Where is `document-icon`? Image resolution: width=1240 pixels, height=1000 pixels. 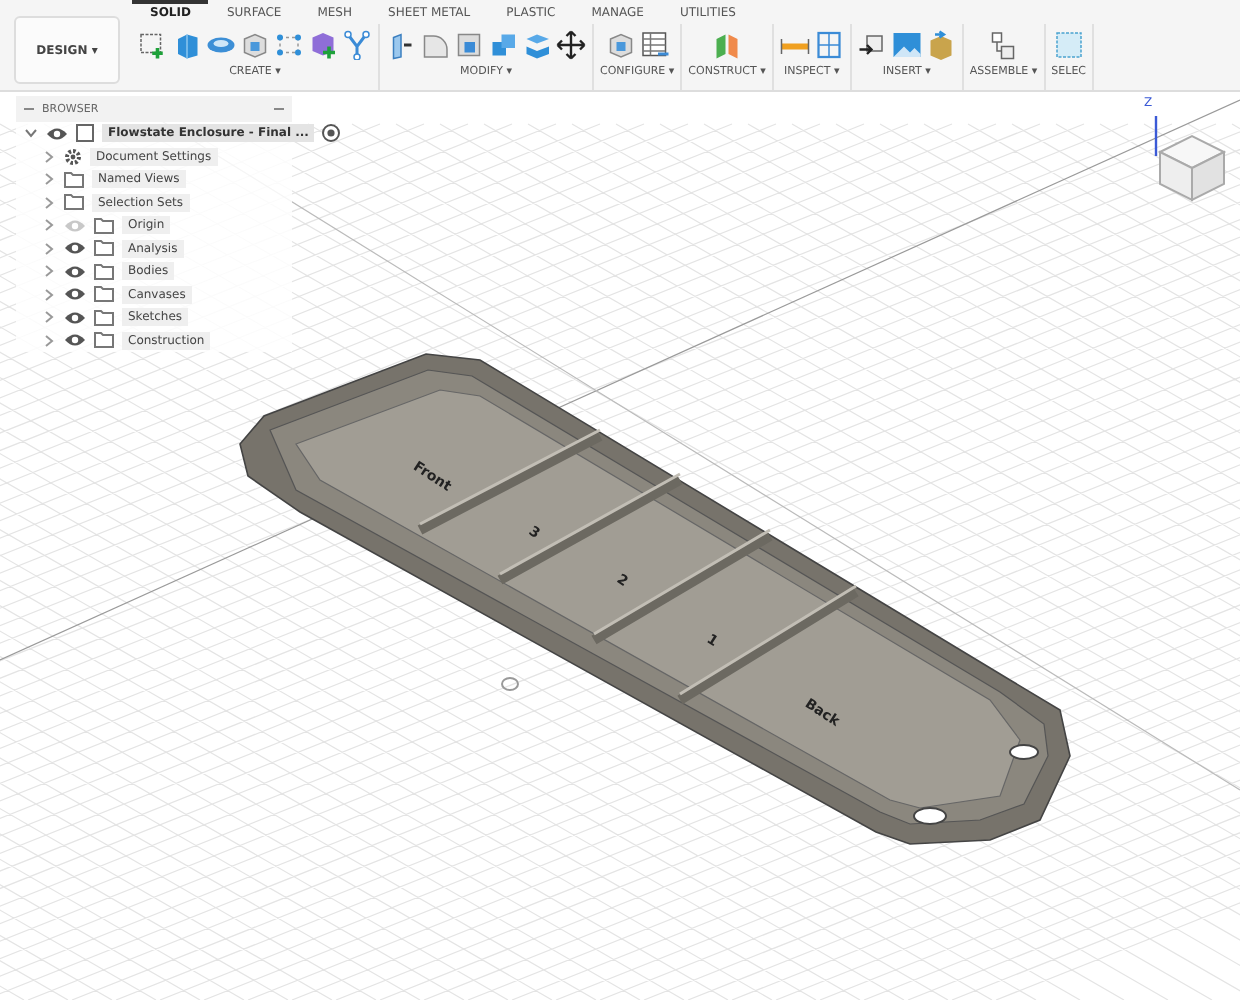 document-icon is located at coordinates (85, 133).